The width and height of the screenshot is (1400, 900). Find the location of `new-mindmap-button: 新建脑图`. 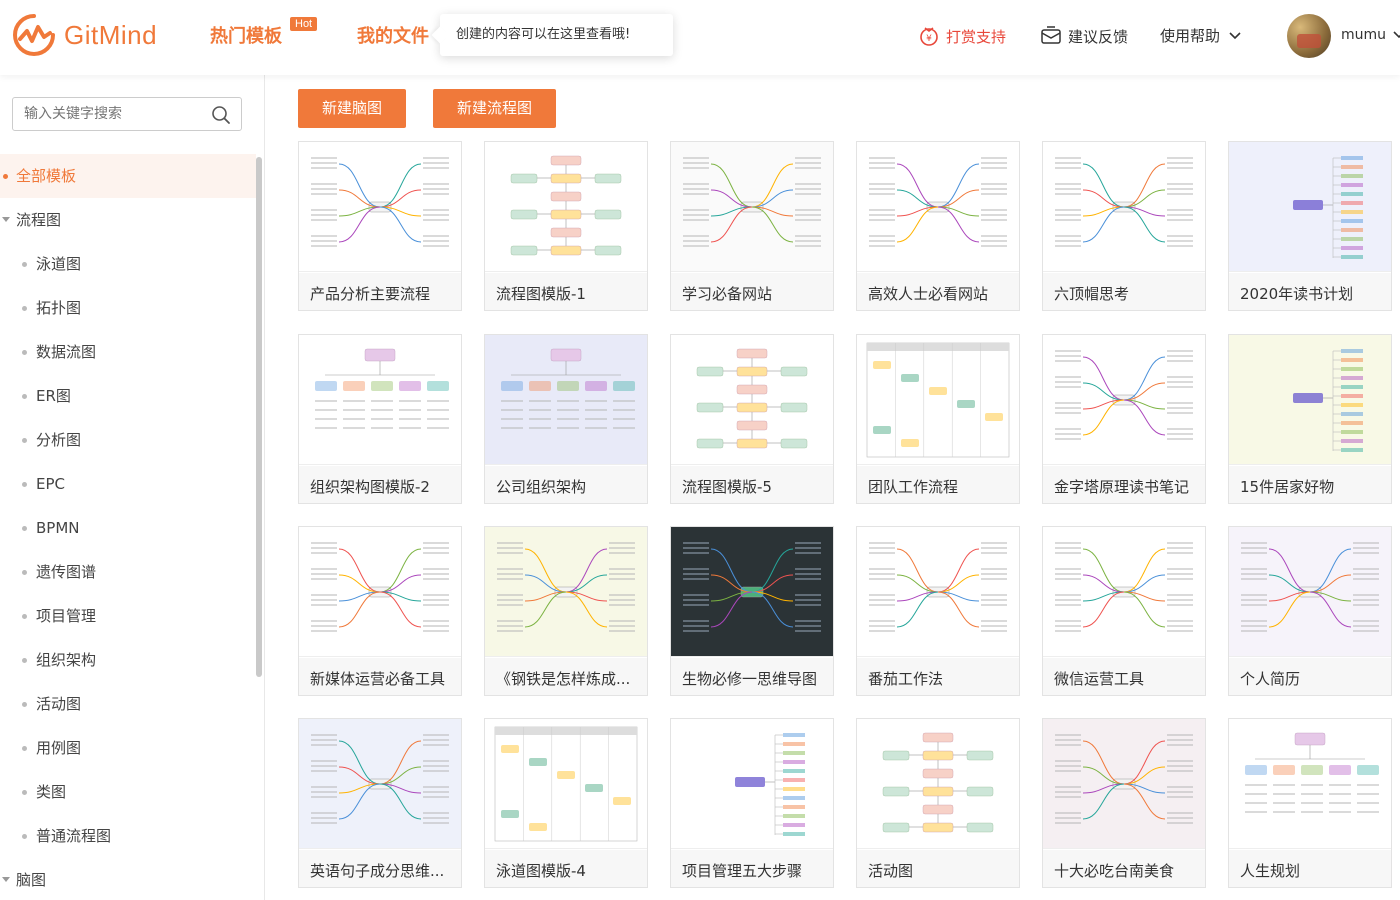

new-mindmap-button: 新建脑图 is located at coordinates (352, 108).